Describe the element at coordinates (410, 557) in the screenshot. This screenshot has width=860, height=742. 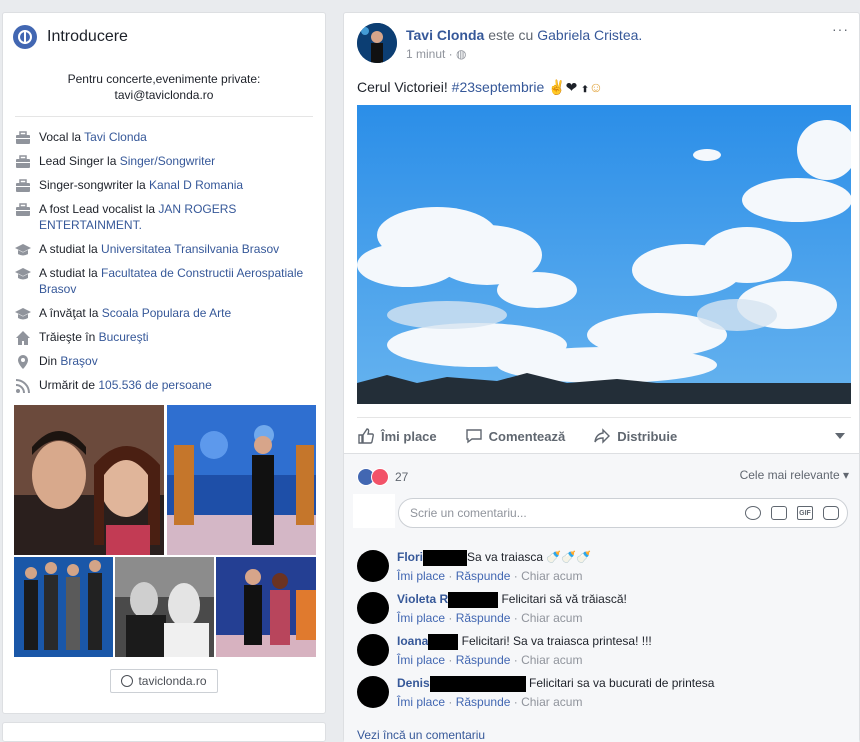
I see `commenter-name: Flori` at that location.